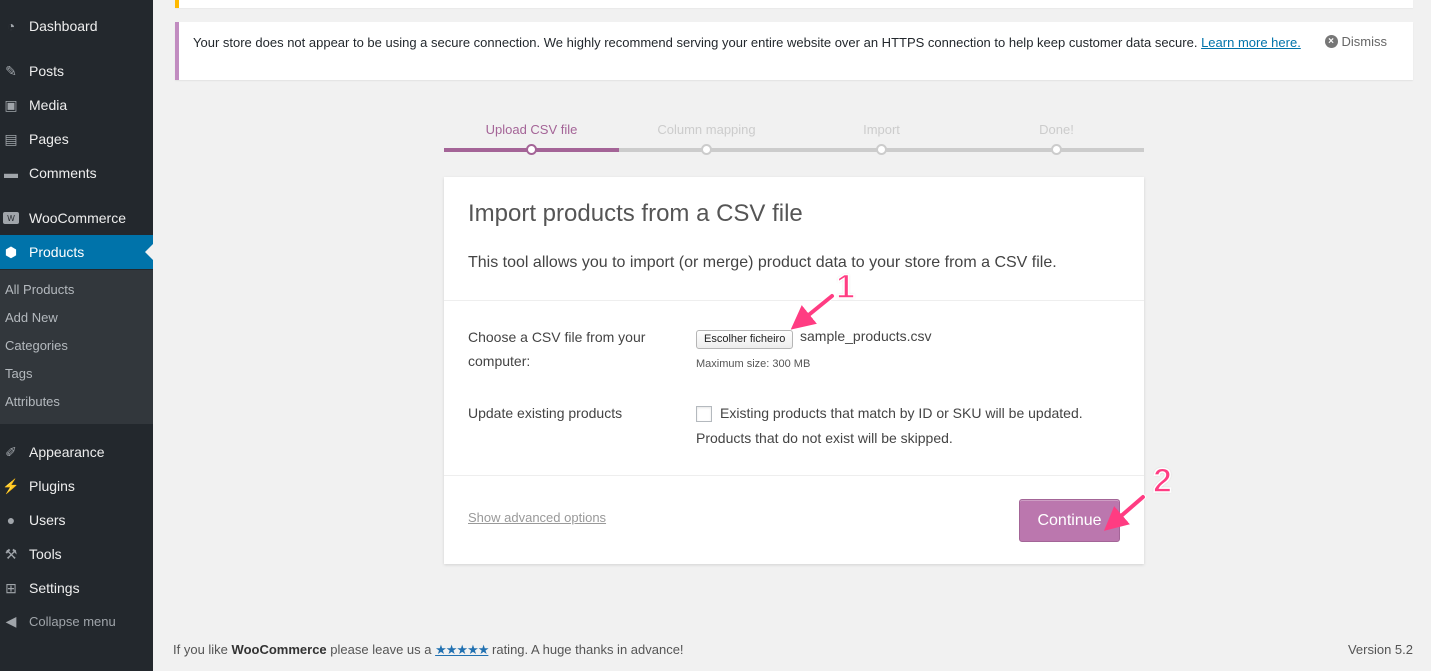 This screenshot has width=1431, height=671. Describe the element at coordinates (279, 649) in the screenshot. I see `footer-brand: WooCommerce` at that location.